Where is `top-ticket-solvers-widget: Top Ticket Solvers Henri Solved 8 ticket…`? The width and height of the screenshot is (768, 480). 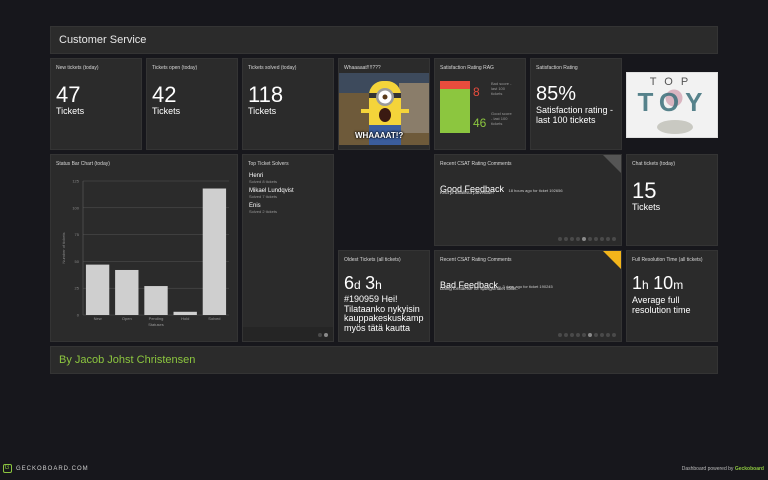
top-ticket-solvers-widget: Top Ticket Solvers Henri Solved 8 ticket… is located at coordinates (288, 248).